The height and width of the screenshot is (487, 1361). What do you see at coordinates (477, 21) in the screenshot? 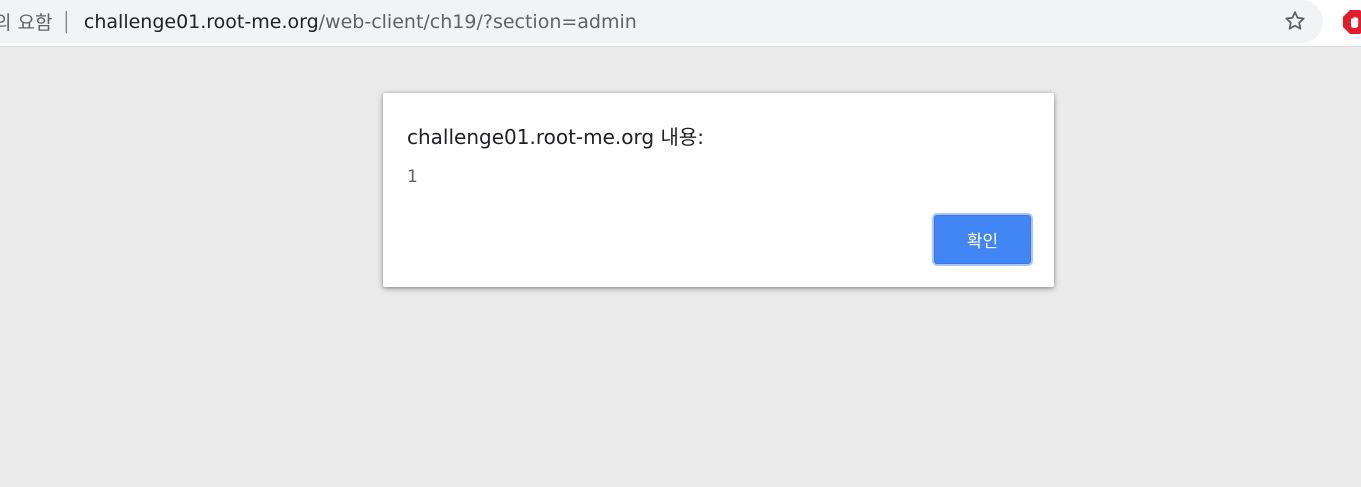
I see `url-path: /web-client/ch19/?section=admin` at bounding box center [477, 21].